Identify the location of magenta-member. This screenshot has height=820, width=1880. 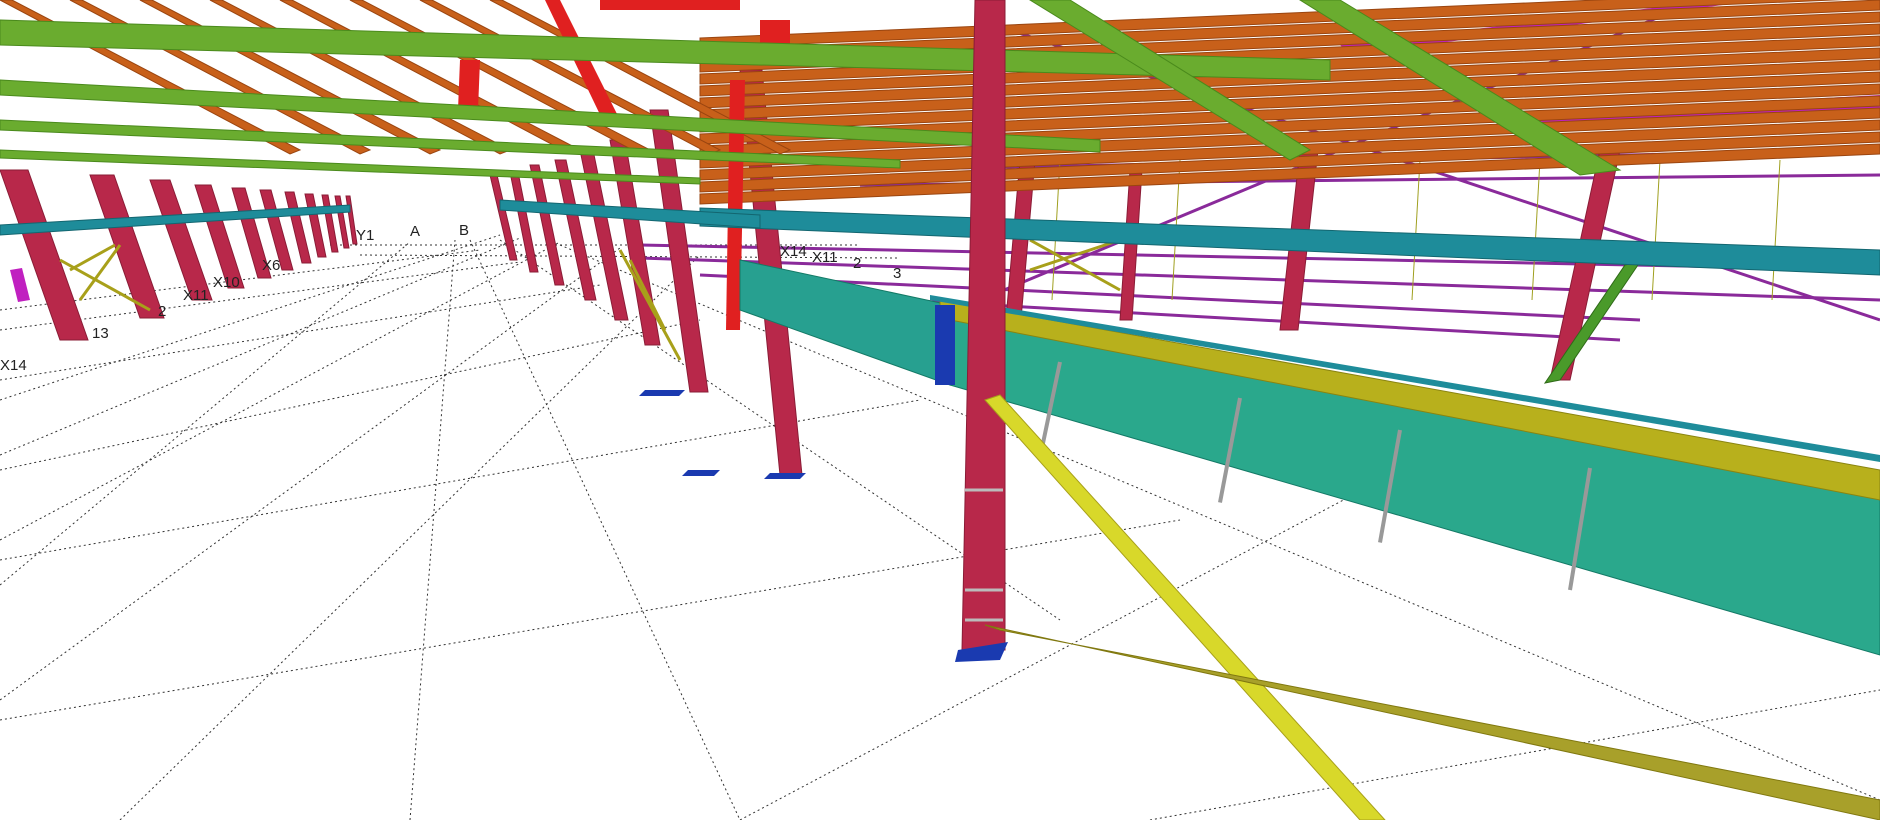
(20, 285).